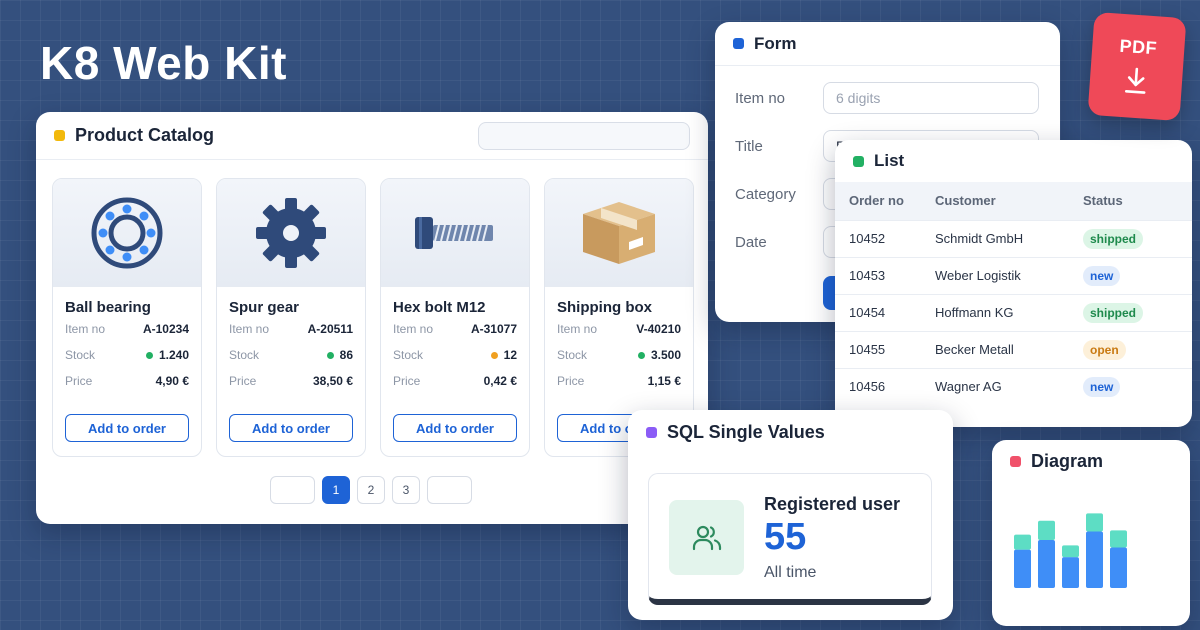 This screenshot has width=1200, height=630. Describe the element at coordinates (1009, 386) in the screenshot. I see `customer-cell: Wagner AG` at that location.